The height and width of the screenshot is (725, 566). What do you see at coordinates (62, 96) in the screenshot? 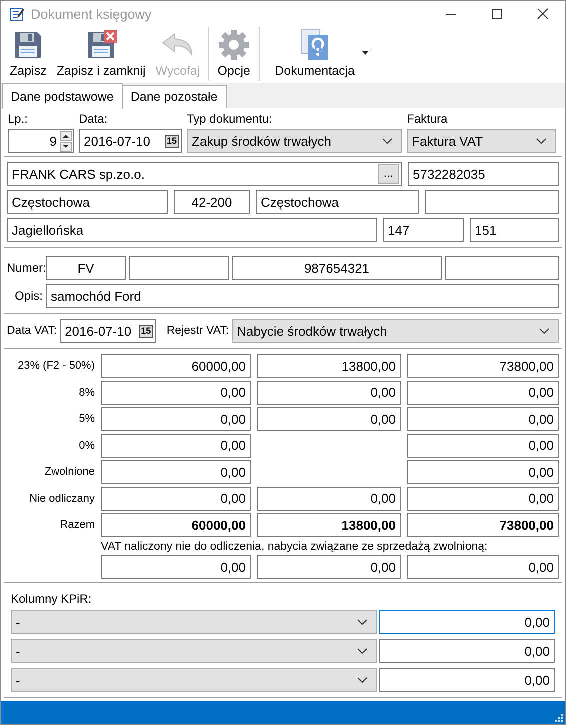
I see `tab: Dane podstawowe` at bounding box center [62, 96].